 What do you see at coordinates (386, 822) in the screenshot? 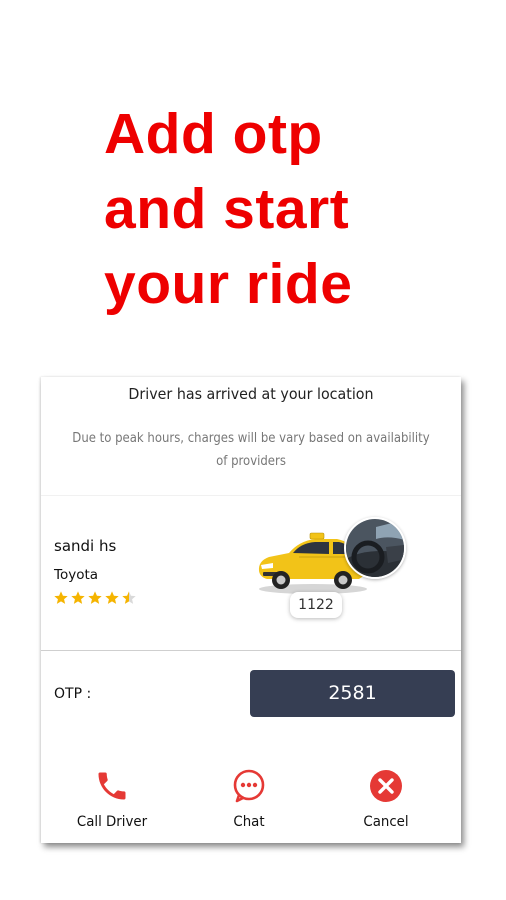
I see `cancel-label: Cancel` at bounding box center [386, 822].